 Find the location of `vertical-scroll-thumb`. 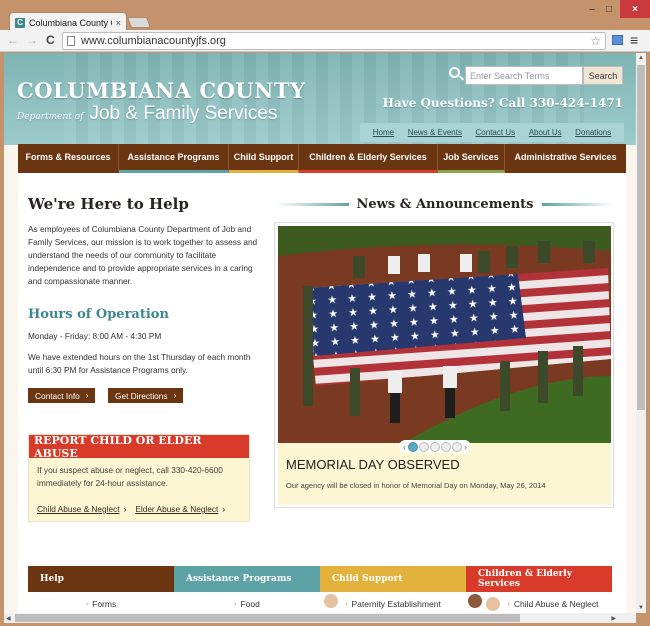

vertical-scroll-thumb is located at coordinates (641, 237).